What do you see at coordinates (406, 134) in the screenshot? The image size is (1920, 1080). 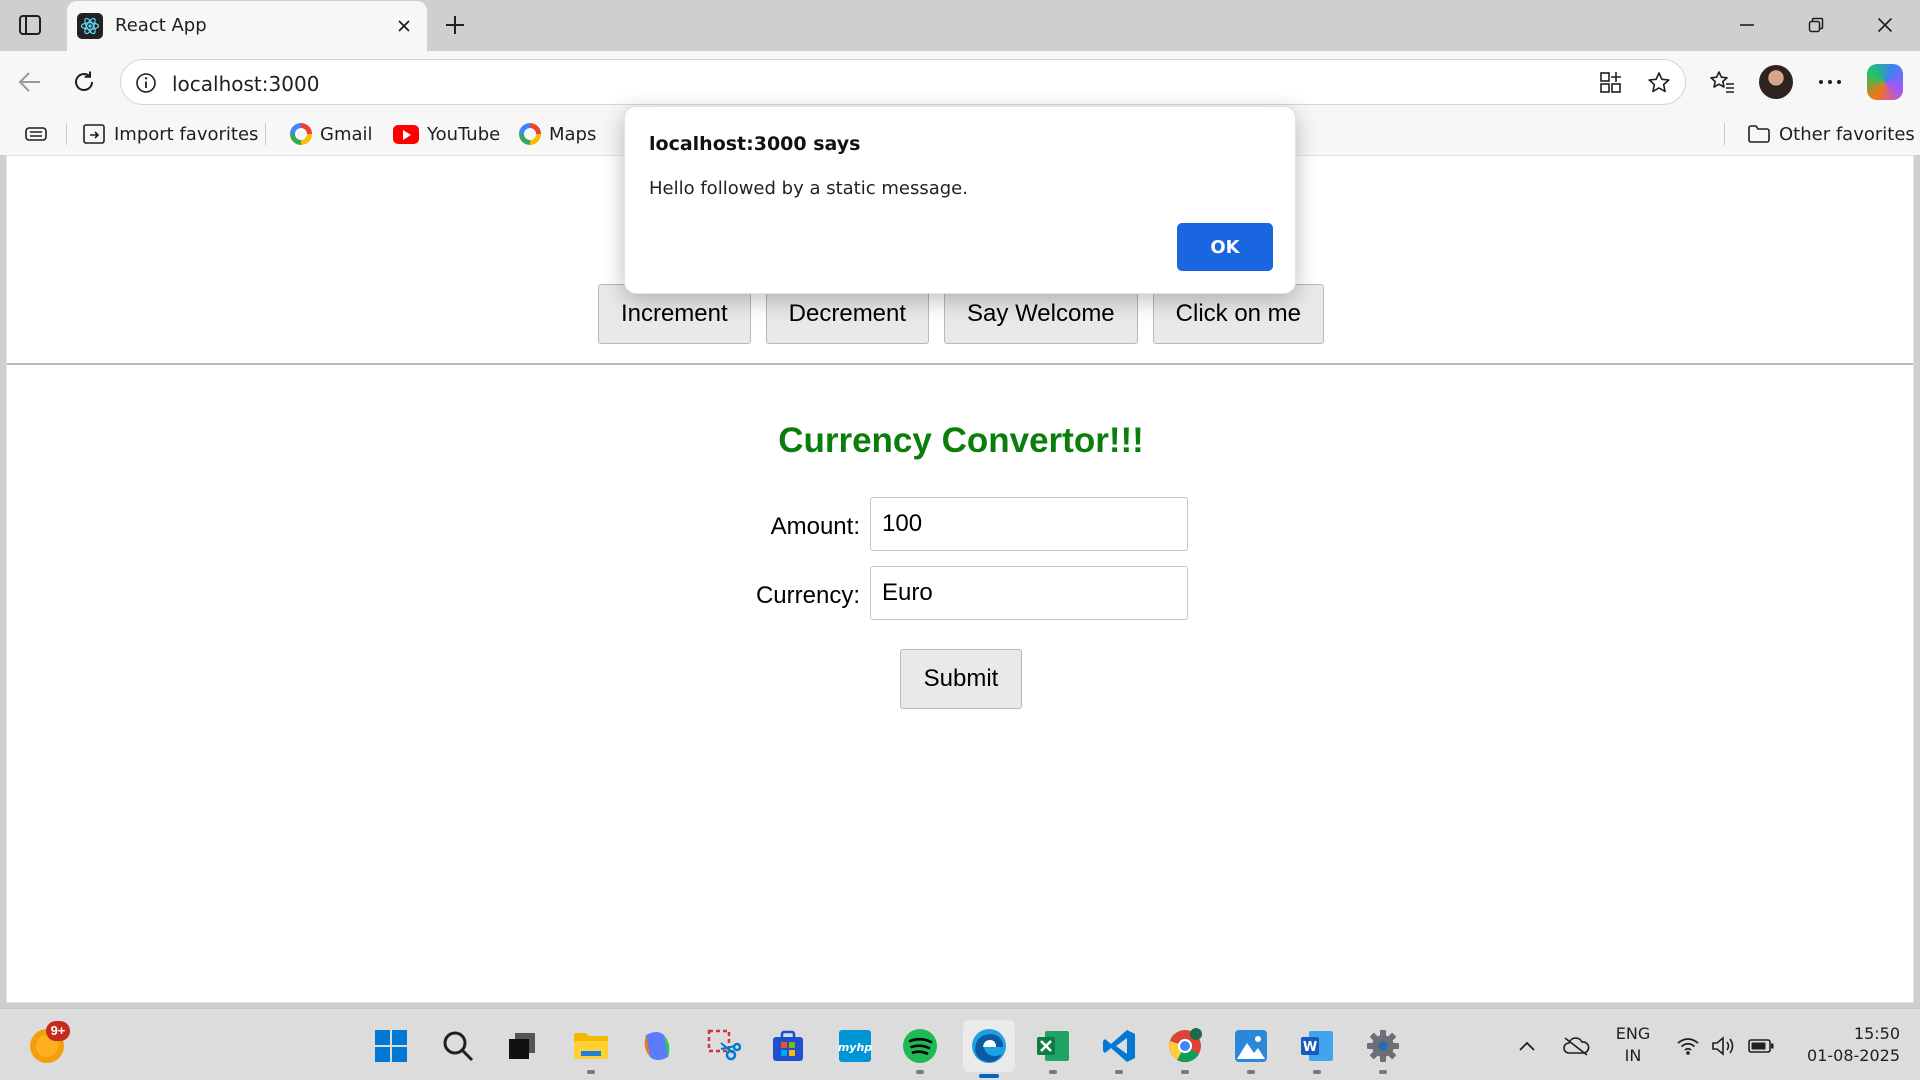 I see `youtube-icon` at bounding box center [406, 134].